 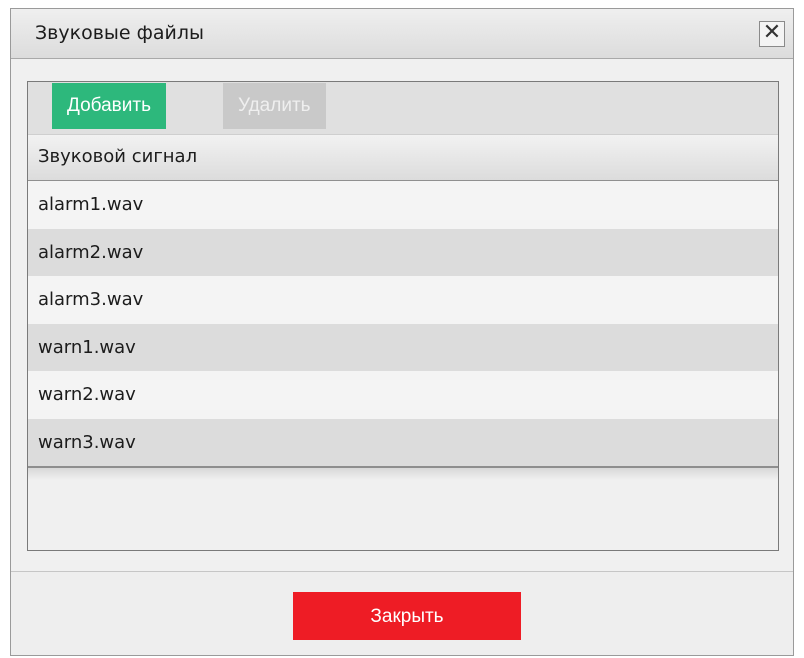 What do you see at coordinates (274, 106) in the screenshot?
I see `delete-button: Удалить` at bounding box center [274, 106].